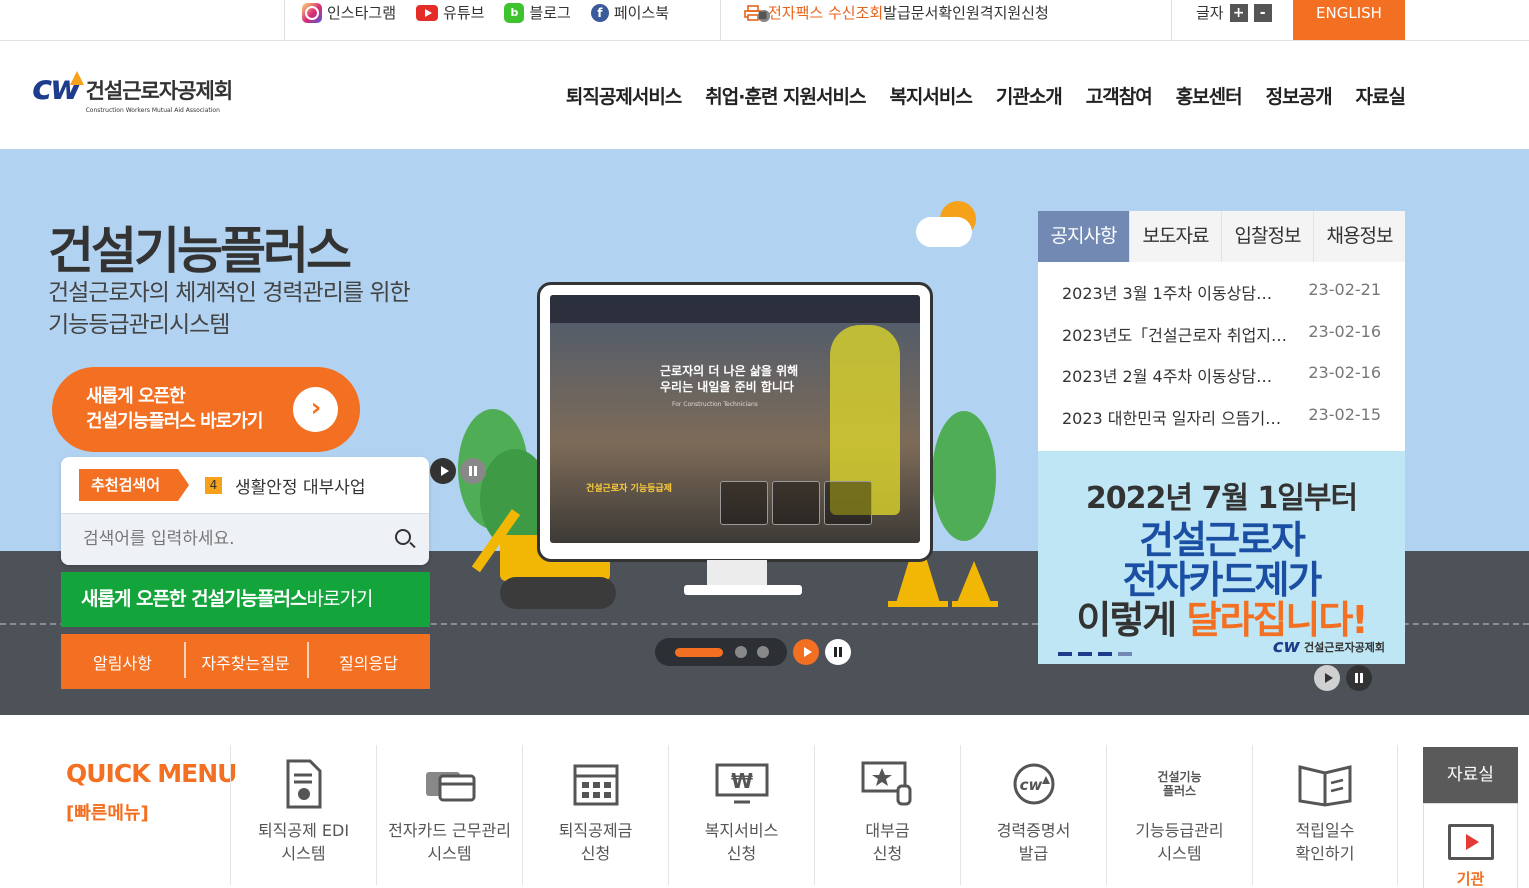 This screenshot has width=1529, height=888. What do you see at coordinates (596, 784) in the screenshot?
I see `calendar-icon` at bounding box center [596, 784].